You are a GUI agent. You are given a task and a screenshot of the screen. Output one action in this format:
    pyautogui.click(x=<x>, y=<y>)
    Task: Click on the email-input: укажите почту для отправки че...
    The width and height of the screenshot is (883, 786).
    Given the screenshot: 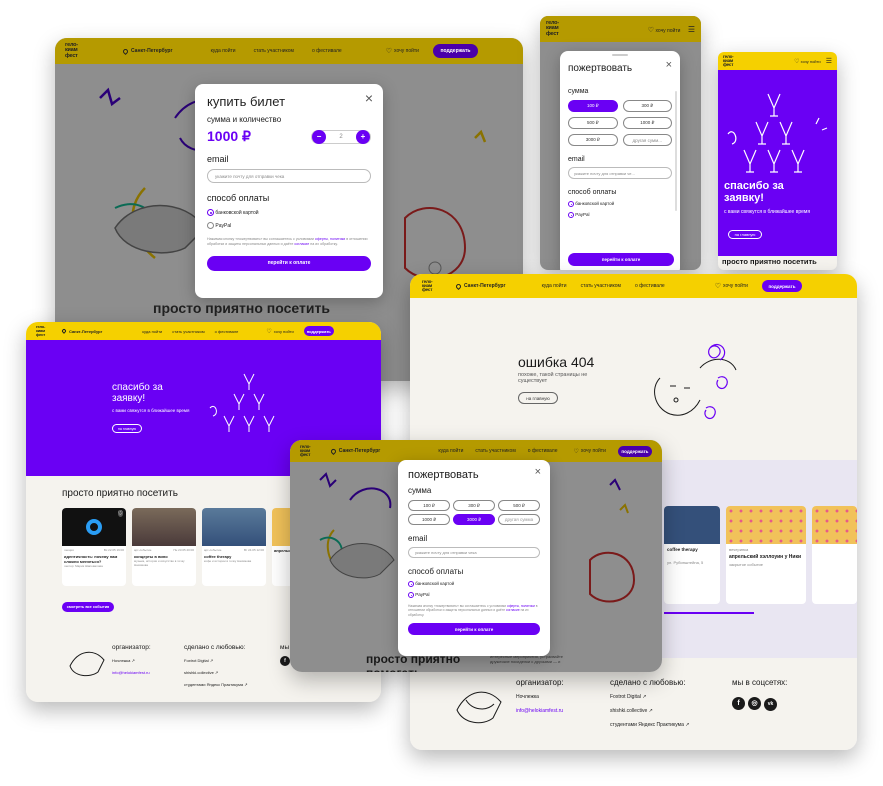 What is the action you would take?
    pyautogui.click(x=620, y=173)
    